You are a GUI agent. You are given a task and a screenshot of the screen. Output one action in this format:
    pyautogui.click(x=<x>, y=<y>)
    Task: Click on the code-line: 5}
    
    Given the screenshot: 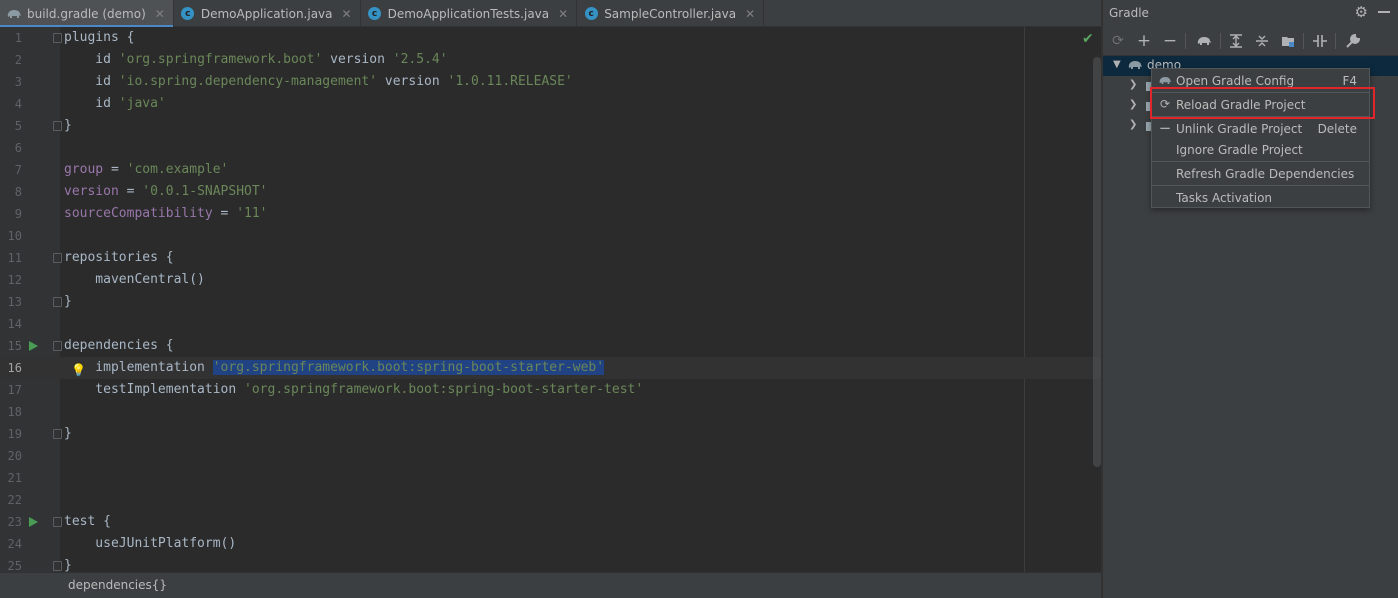 What is the action you would take?
    pyautogui.click(x=550, y=126)
    